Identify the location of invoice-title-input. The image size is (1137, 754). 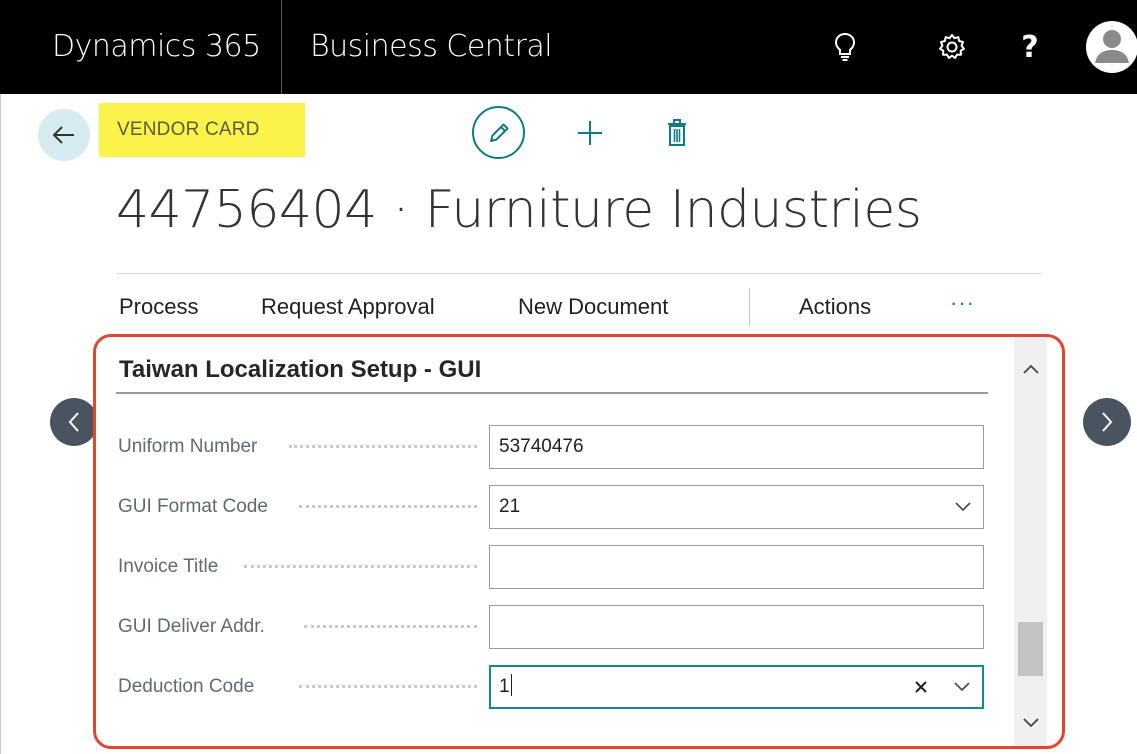
(736, 567).